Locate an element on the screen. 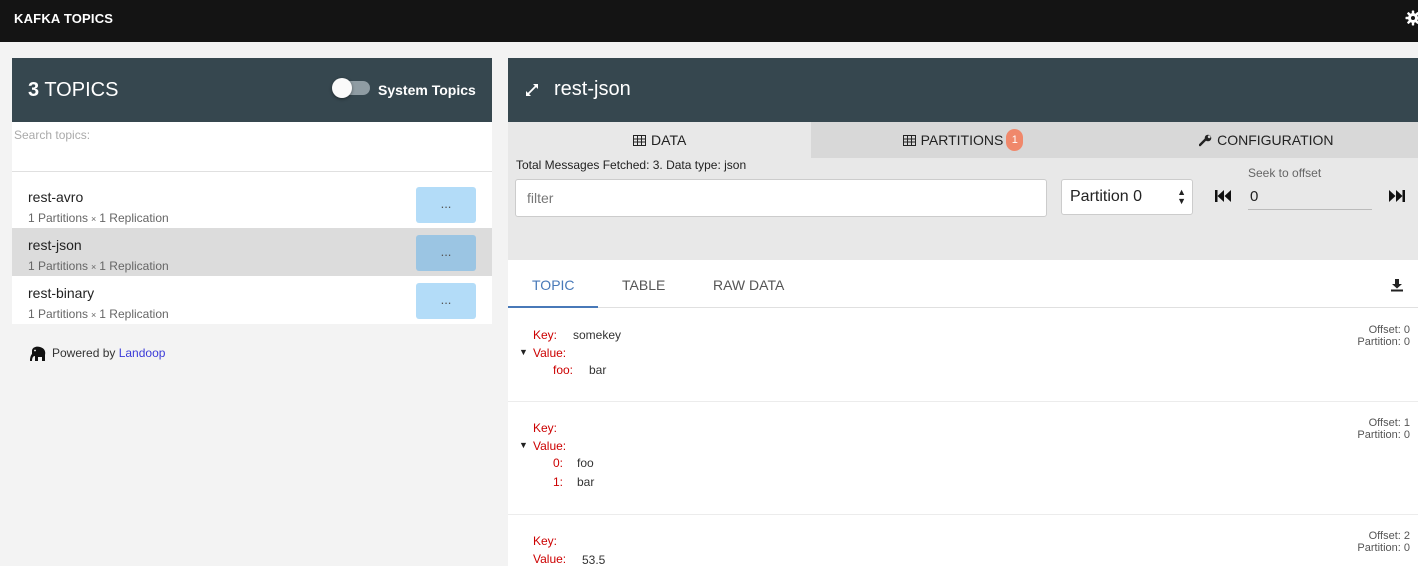 This screenshot has height=566, width=1418. message-meta: Offset: 2 Partition: 0 is located at coordinates (1383, 542).